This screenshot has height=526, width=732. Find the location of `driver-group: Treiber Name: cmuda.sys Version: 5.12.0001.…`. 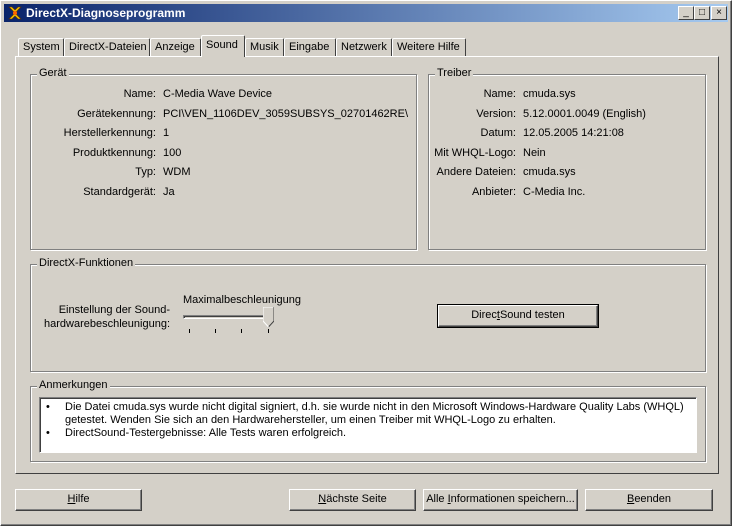

driver-group: Treiber Name: cmuda.sys Version: 5.12.0001.… is located at coordinates (567, 158).